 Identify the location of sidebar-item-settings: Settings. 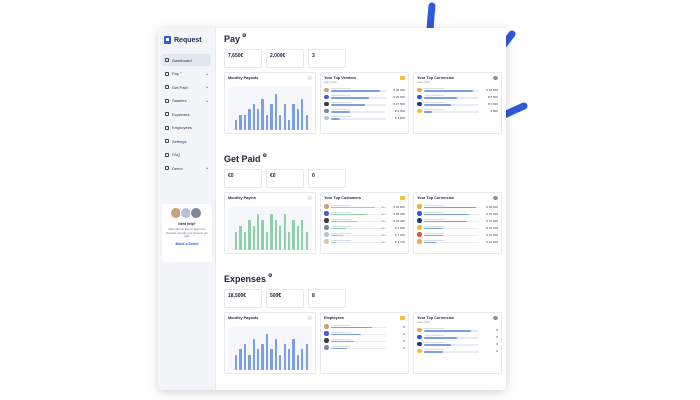
(186, 141).